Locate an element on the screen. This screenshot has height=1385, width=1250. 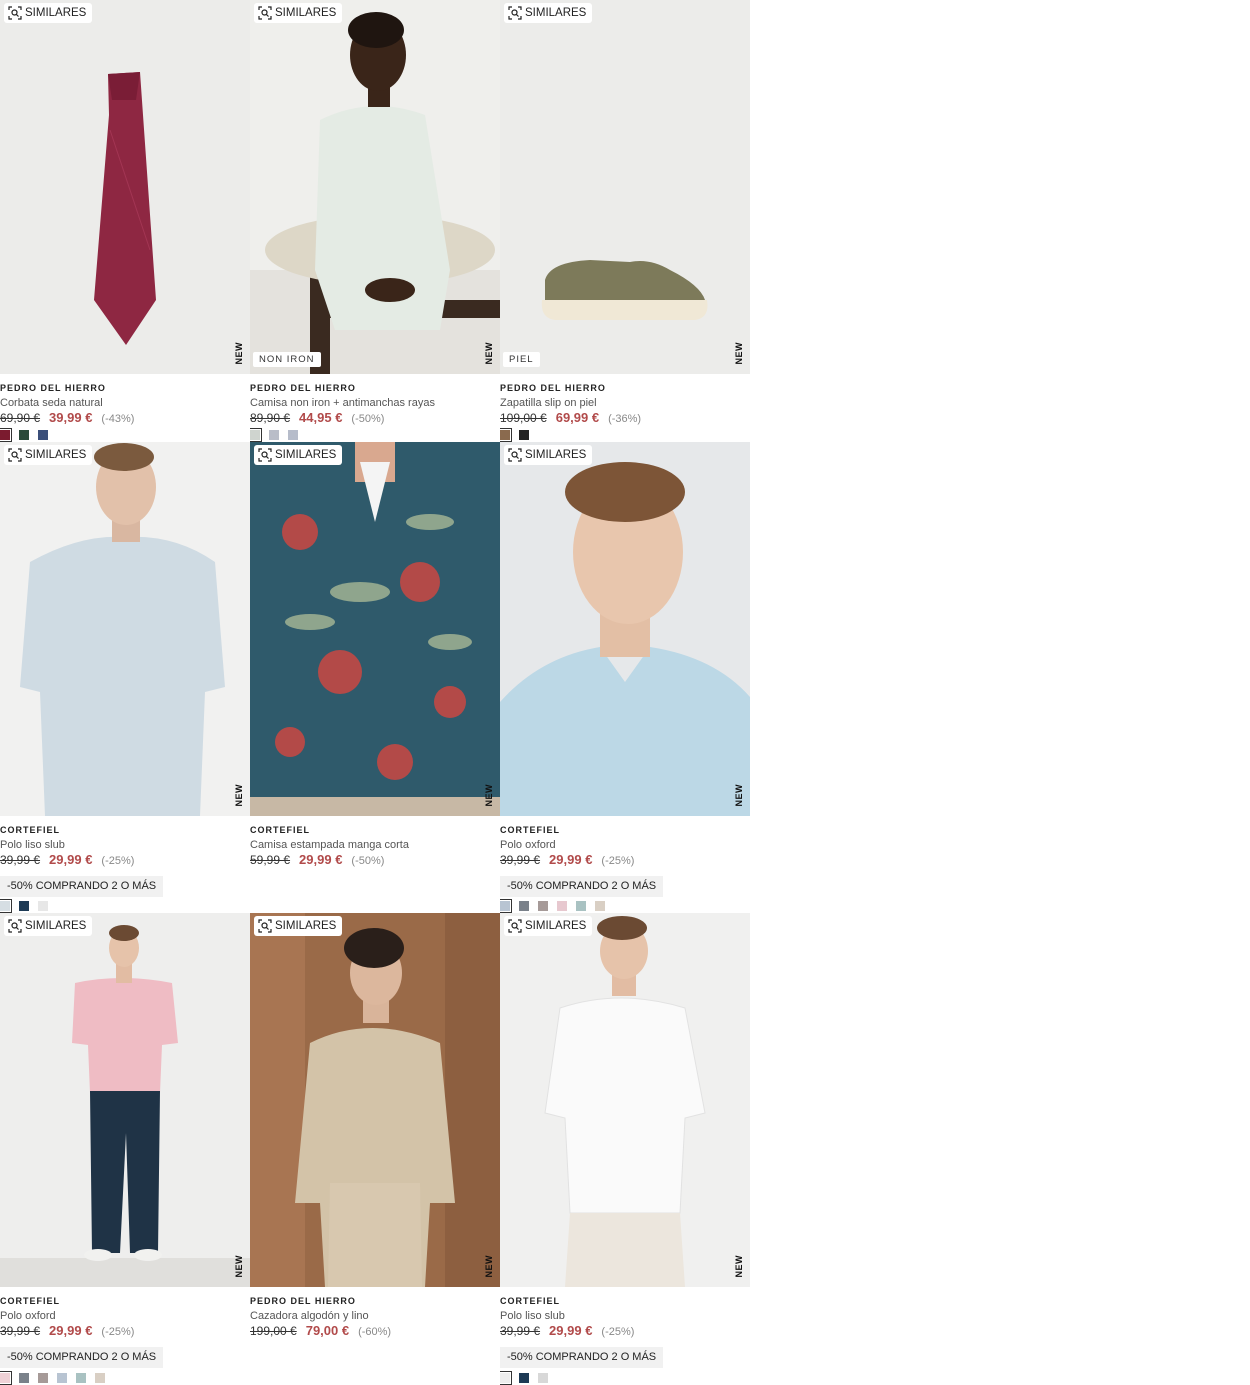
product-name: Camisa non iron + antimanchas rayas is located at coordinates (375, 403).